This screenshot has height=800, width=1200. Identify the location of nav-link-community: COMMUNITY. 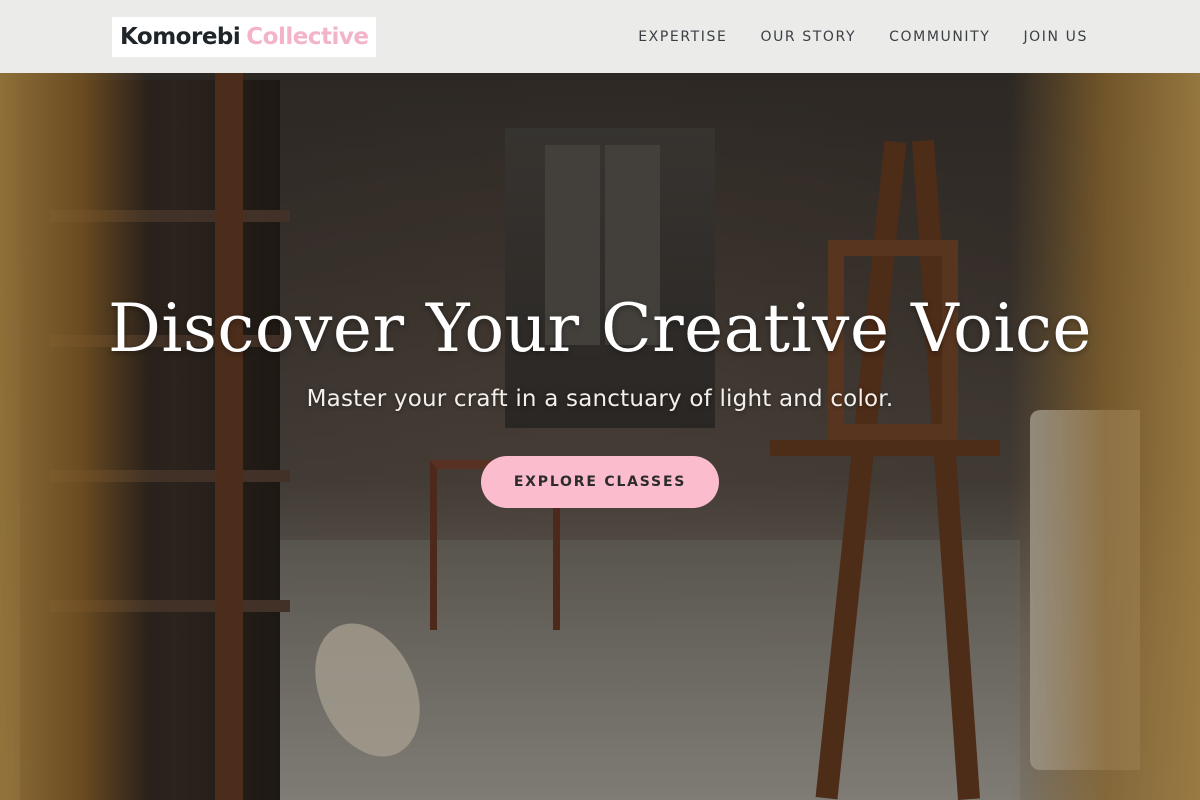
(939, 37).